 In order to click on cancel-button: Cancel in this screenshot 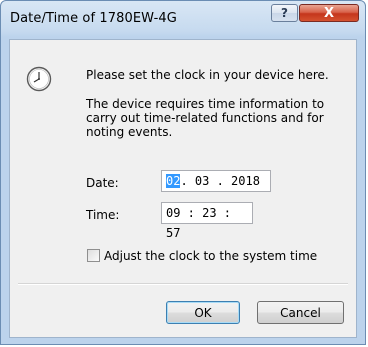, I will do `click(300, 312)`.